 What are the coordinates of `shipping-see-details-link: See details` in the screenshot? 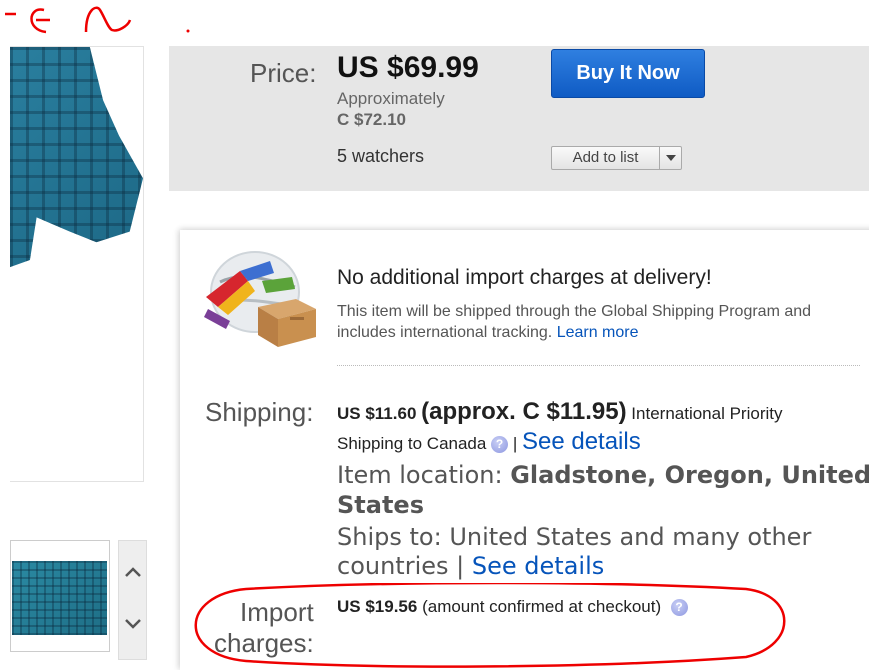 It's located at (581, 441).